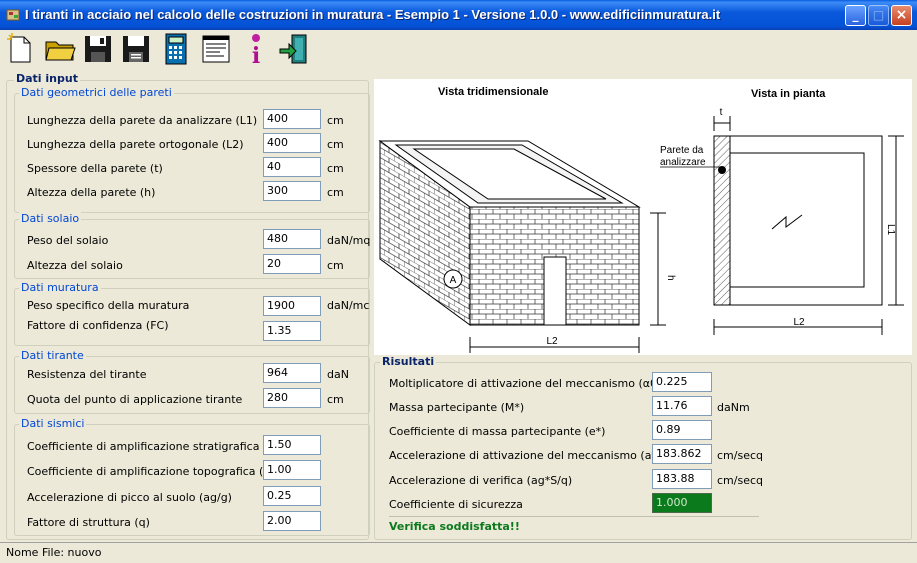 This screenshot has height=563, width=917. I want to click on results-title: Risultati, so click(408, 361).